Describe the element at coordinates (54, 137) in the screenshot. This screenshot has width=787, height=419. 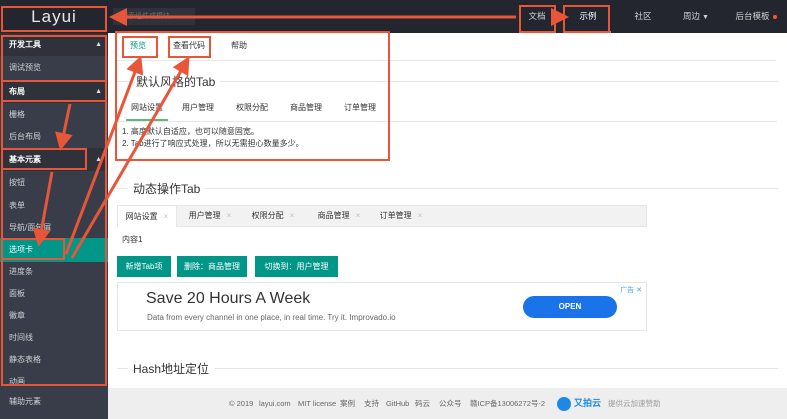
I see `sidebar-item-admin-layout: 后台布局` at that location.